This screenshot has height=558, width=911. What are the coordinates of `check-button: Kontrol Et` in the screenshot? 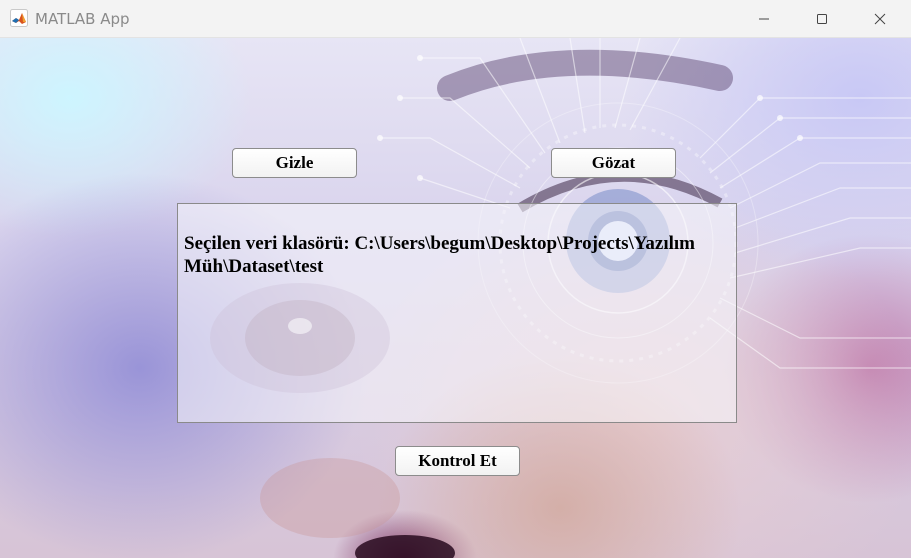 It's located at (457, 461).